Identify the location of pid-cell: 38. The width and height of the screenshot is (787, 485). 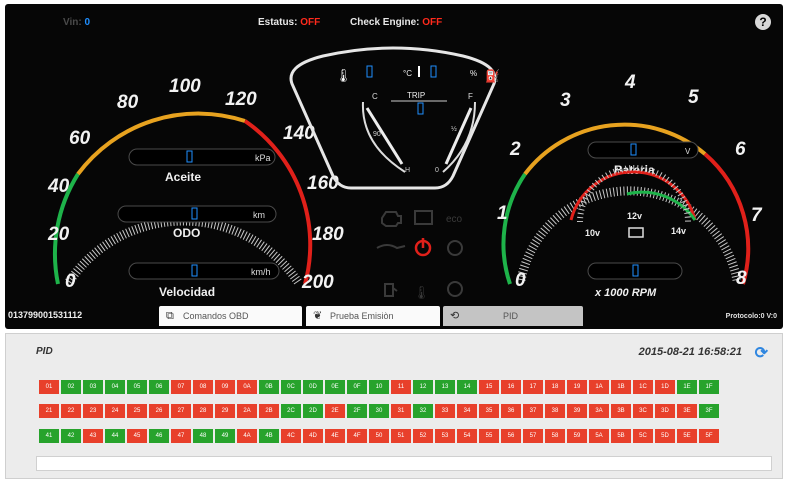
(555, 411).